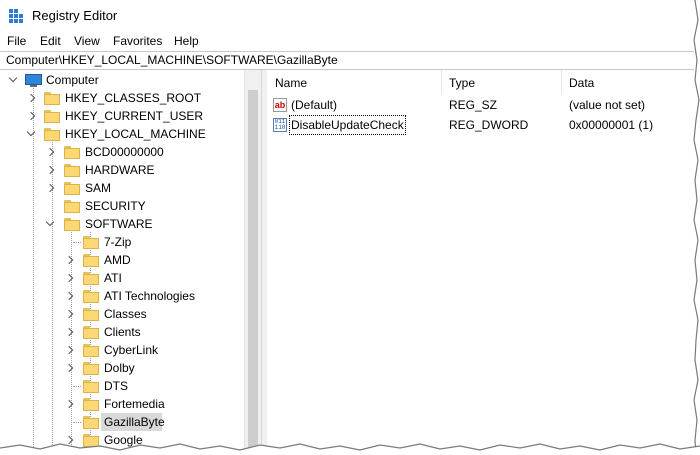 The height and width of the screenshot is (455, 700). Describe the element at coordinates (581, 83) in the screenshot. I see `column-header-data: Data` at that location.